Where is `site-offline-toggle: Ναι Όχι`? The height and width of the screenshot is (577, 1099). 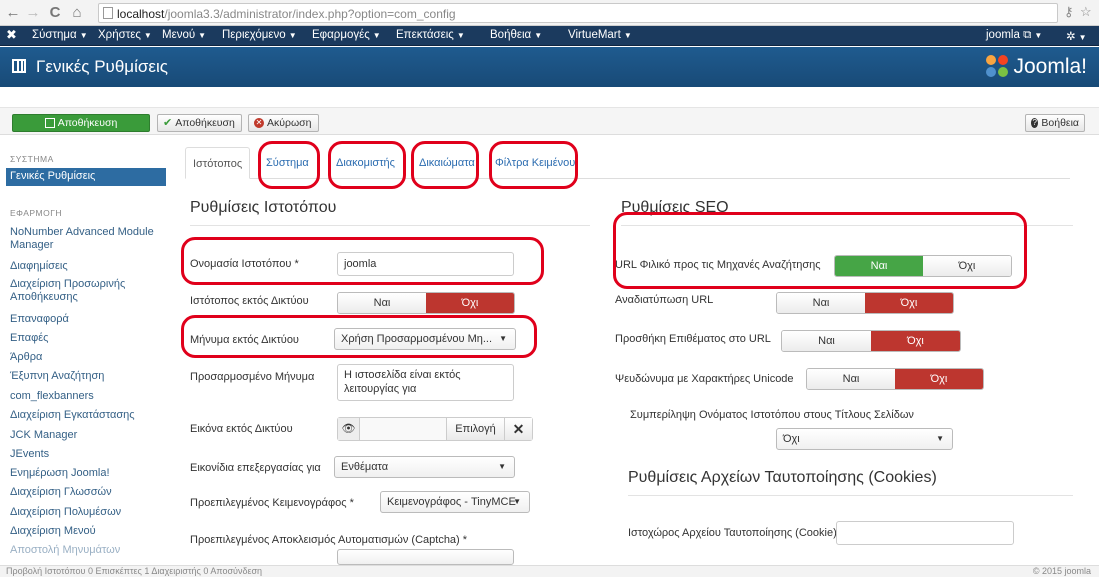 site-offline-toggle: Ναι Όχι is located at coordinates (426, 303).